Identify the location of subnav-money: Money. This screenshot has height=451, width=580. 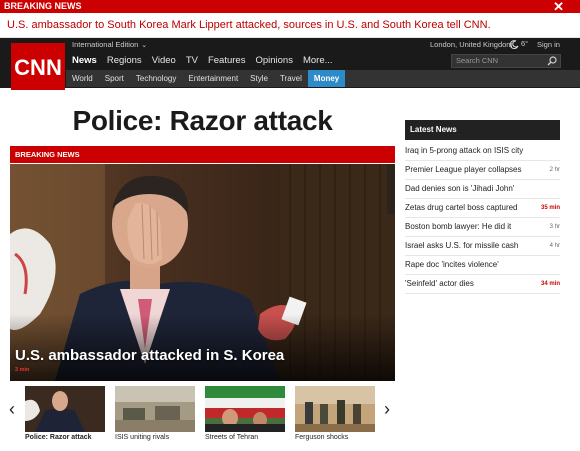
(326, 78).